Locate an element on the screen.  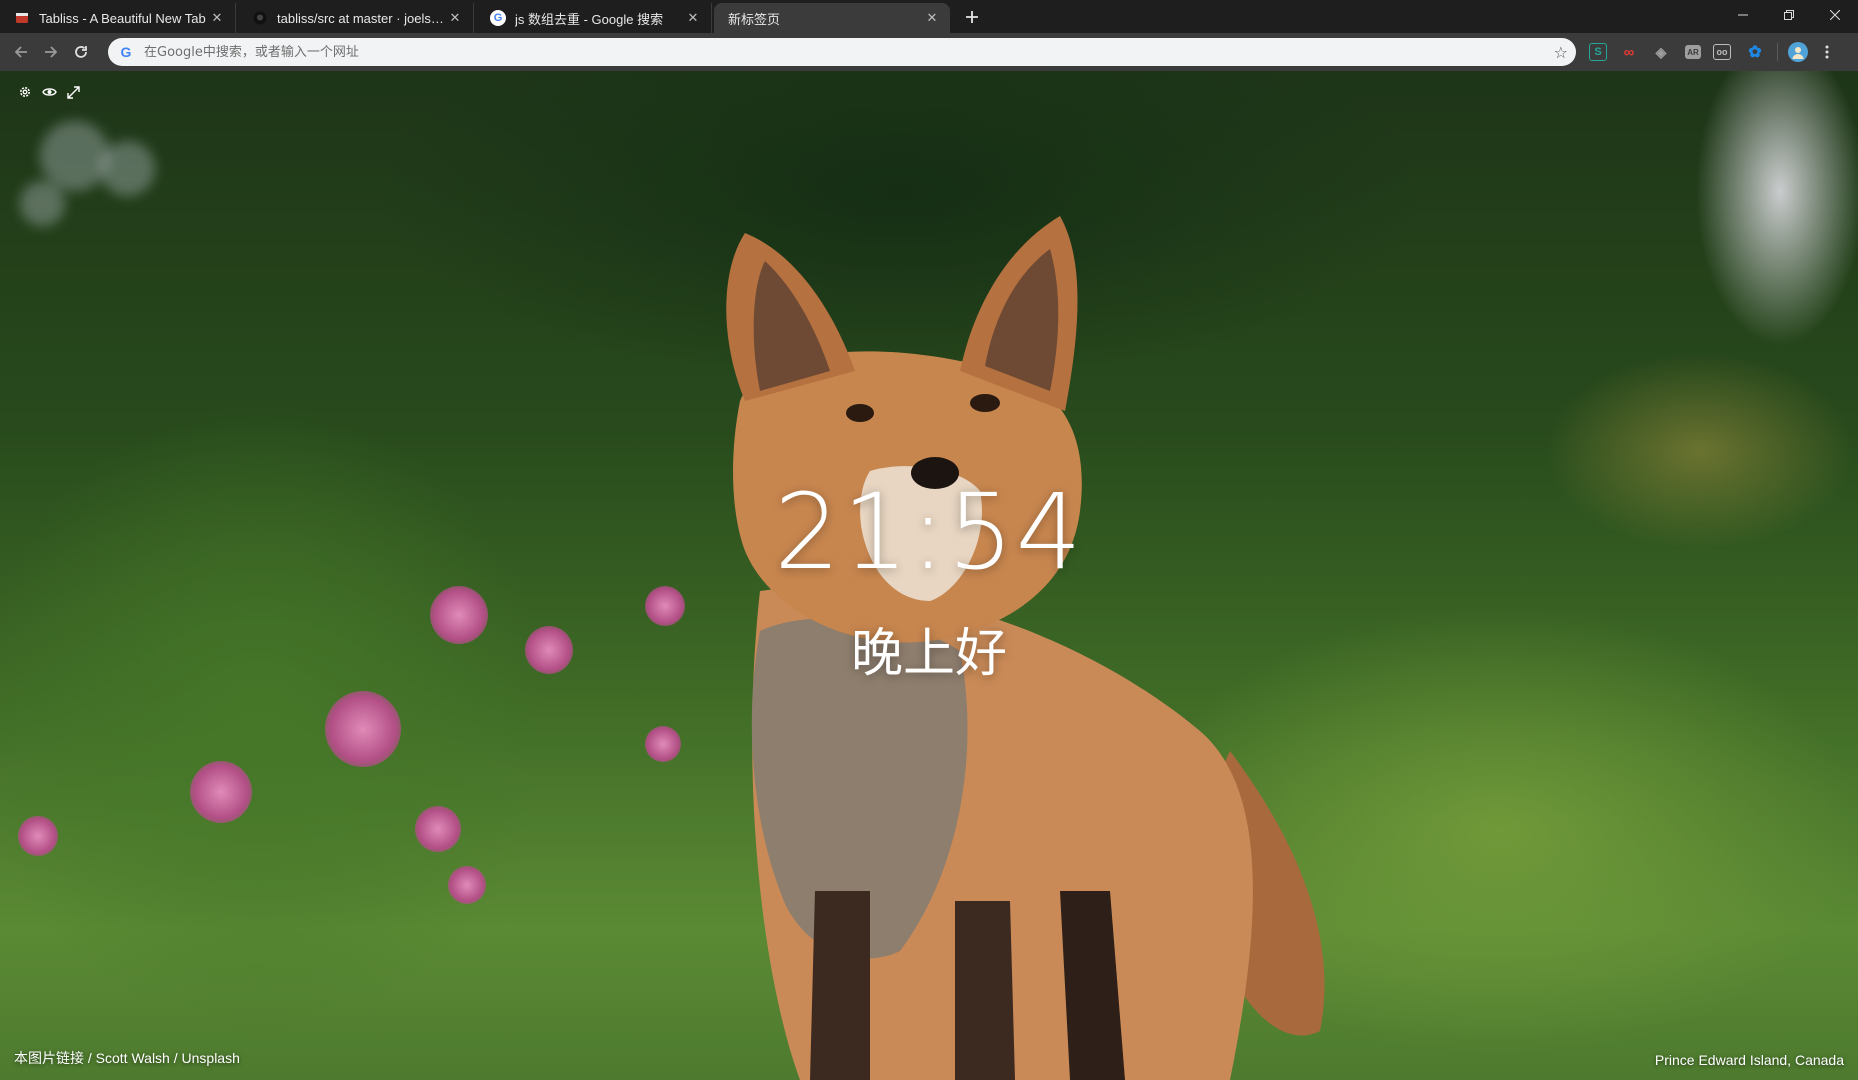
back-button is located at coordinates (21, 52).